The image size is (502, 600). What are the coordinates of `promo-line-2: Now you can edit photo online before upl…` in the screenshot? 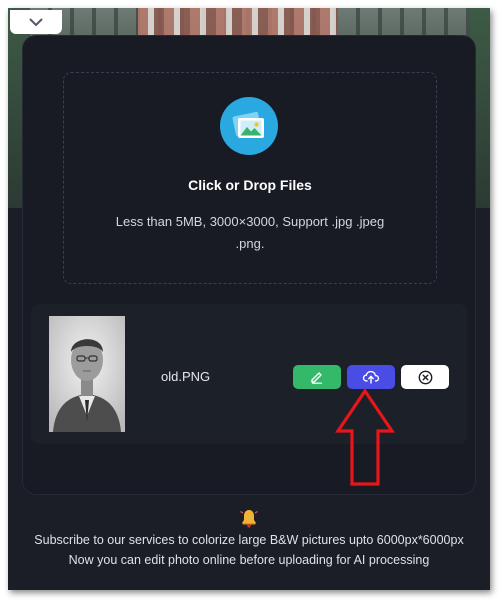 It's located at (249, 560).